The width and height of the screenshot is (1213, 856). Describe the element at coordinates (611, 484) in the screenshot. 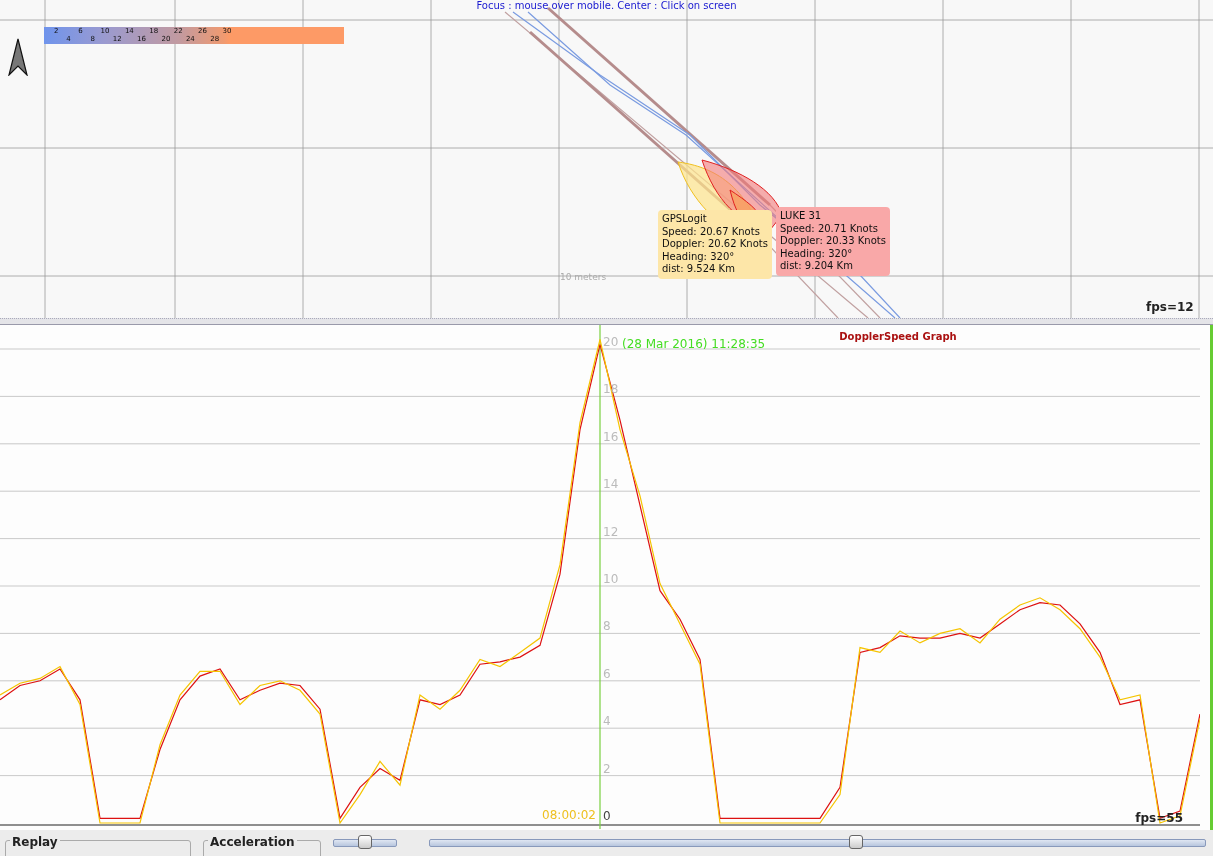

I see `y-tick-label: 14` at that location.